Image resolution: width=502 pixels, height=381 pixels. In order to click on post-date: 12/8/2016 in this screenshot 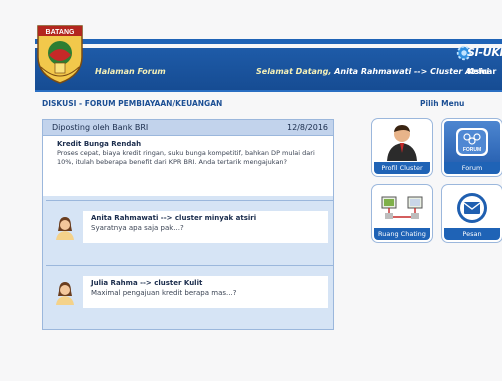, I will do `click(308, 127)`.